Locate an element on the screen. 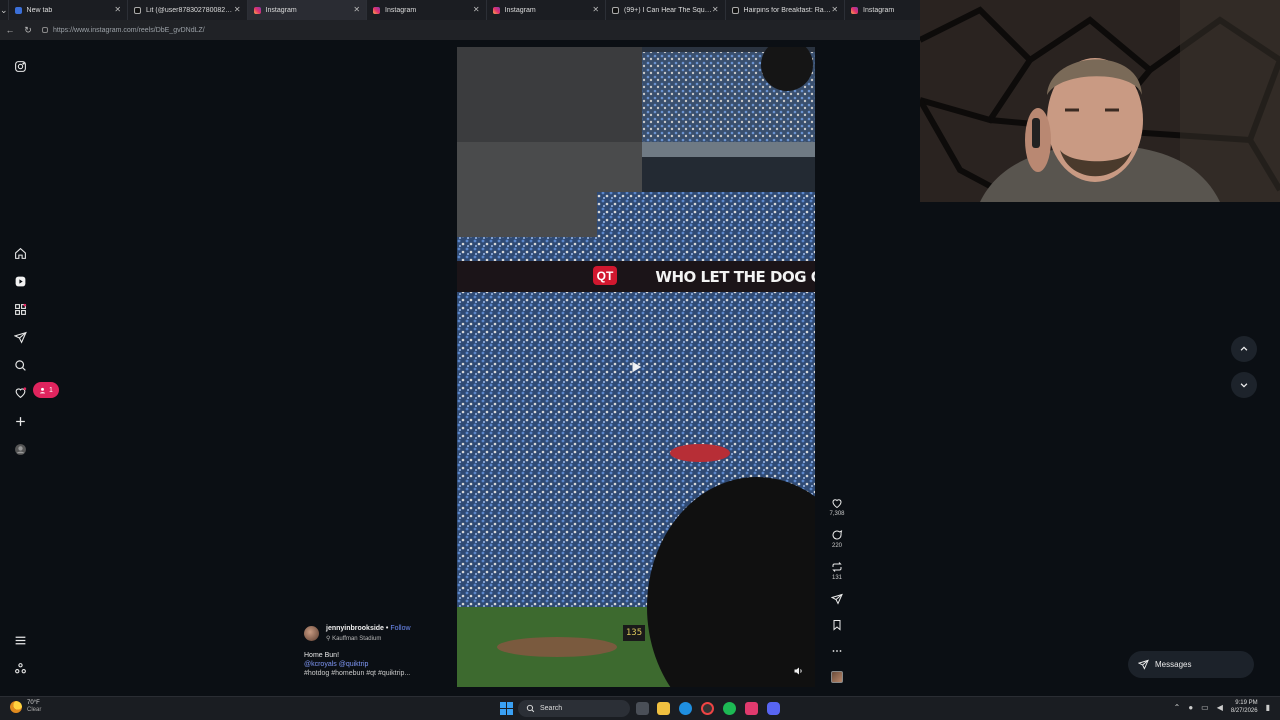  more-options-button is located at coordinates (837, 651).